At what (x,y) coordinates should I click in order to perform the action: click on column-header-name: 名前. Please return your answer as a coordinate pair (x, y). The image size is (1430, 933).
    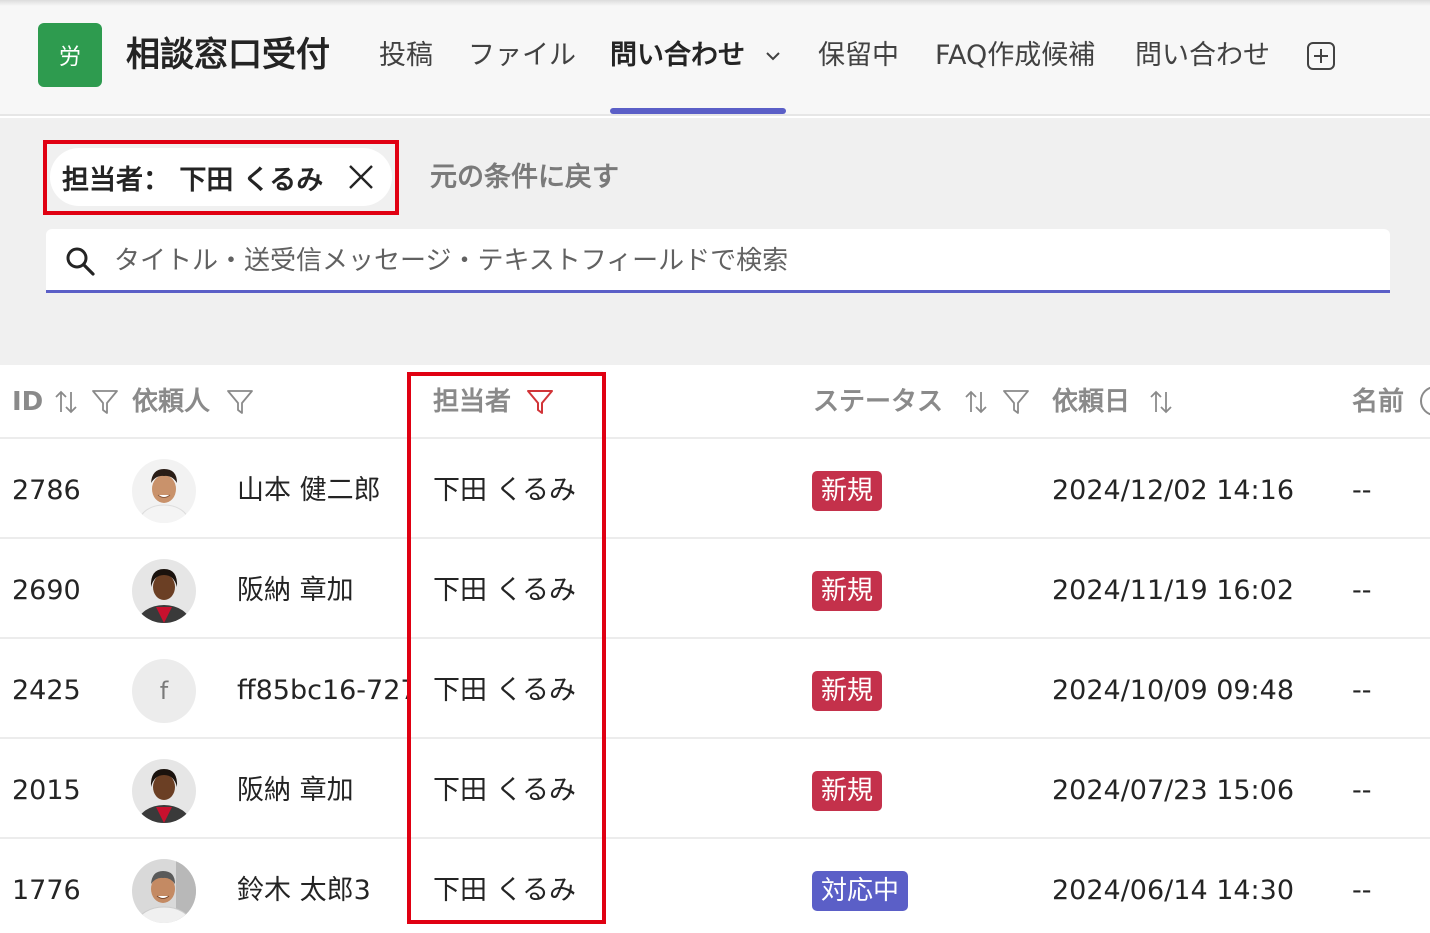
    Looking at the image, I should click on (1378, 402).